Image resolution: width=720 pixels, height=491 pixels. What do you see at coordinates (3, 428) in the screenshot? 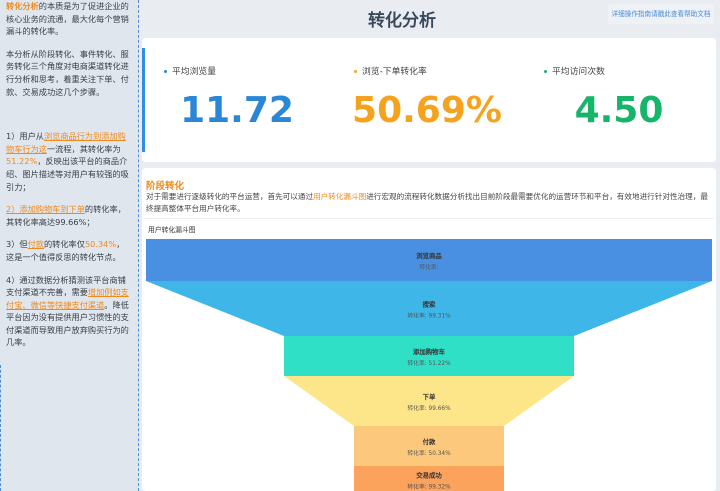
I see `sidebar-selection-edge` at bounding box center [3, 428].